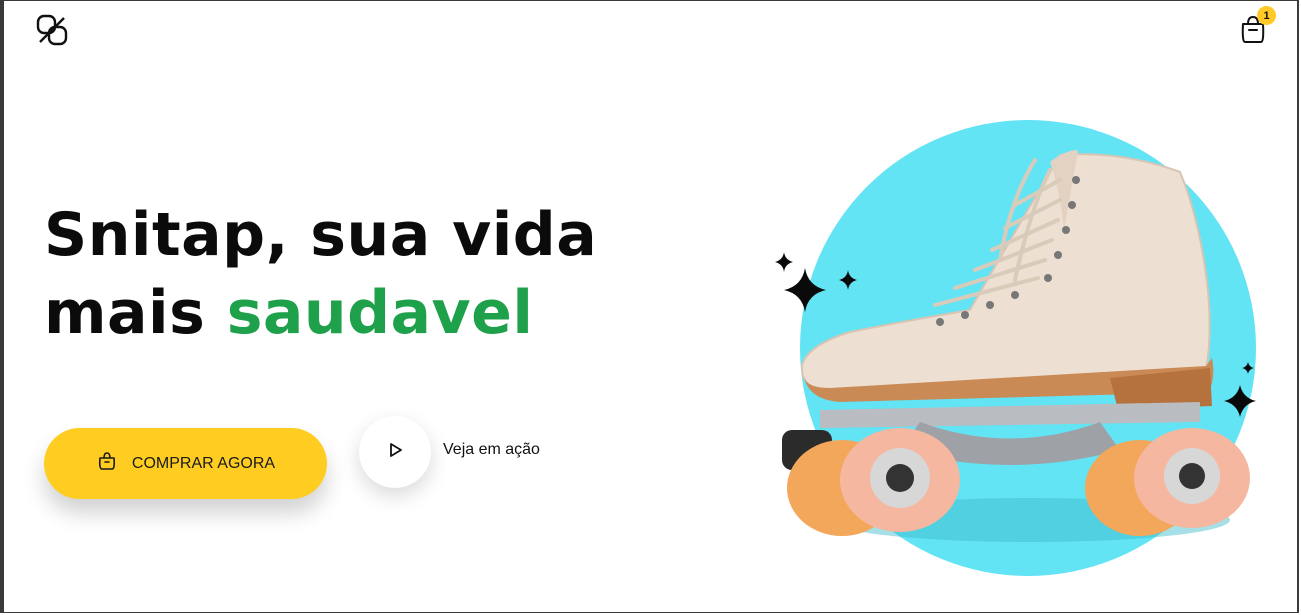 This screenshot has width=1301, height=615. I want to click on headline-line-1: Snitap, sua vida, so click(321, 235).